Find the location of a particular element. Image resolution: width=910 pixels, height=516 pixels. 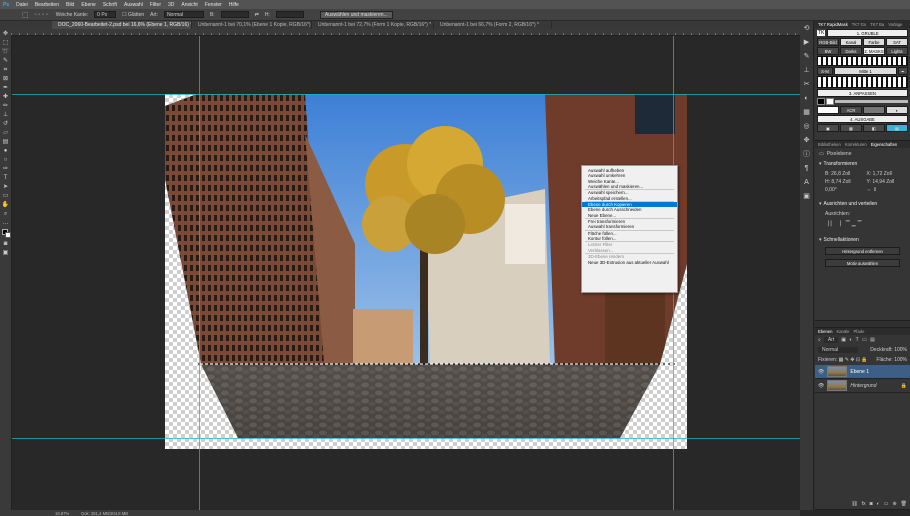

menu-item-type: Schrift is located at coordinates (110, 5).